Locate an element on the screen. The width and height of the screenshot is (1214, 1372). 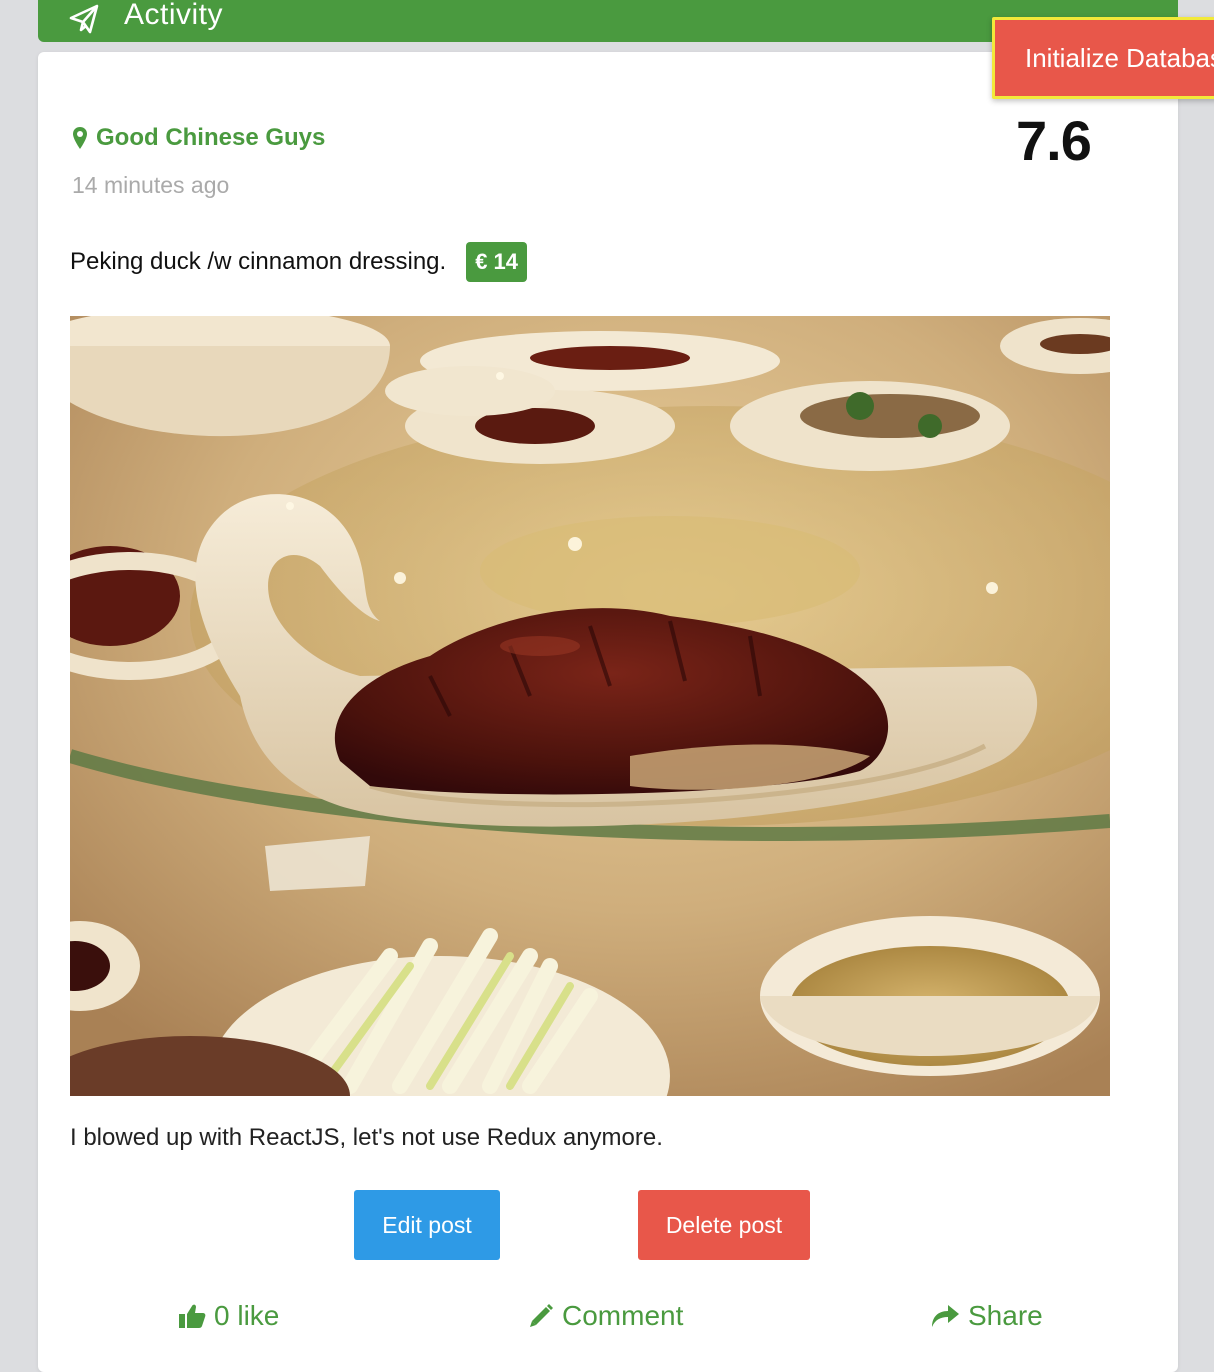
dish-title: Peking duck /w cinnamon dressing. is located at coordinates (258, 261).